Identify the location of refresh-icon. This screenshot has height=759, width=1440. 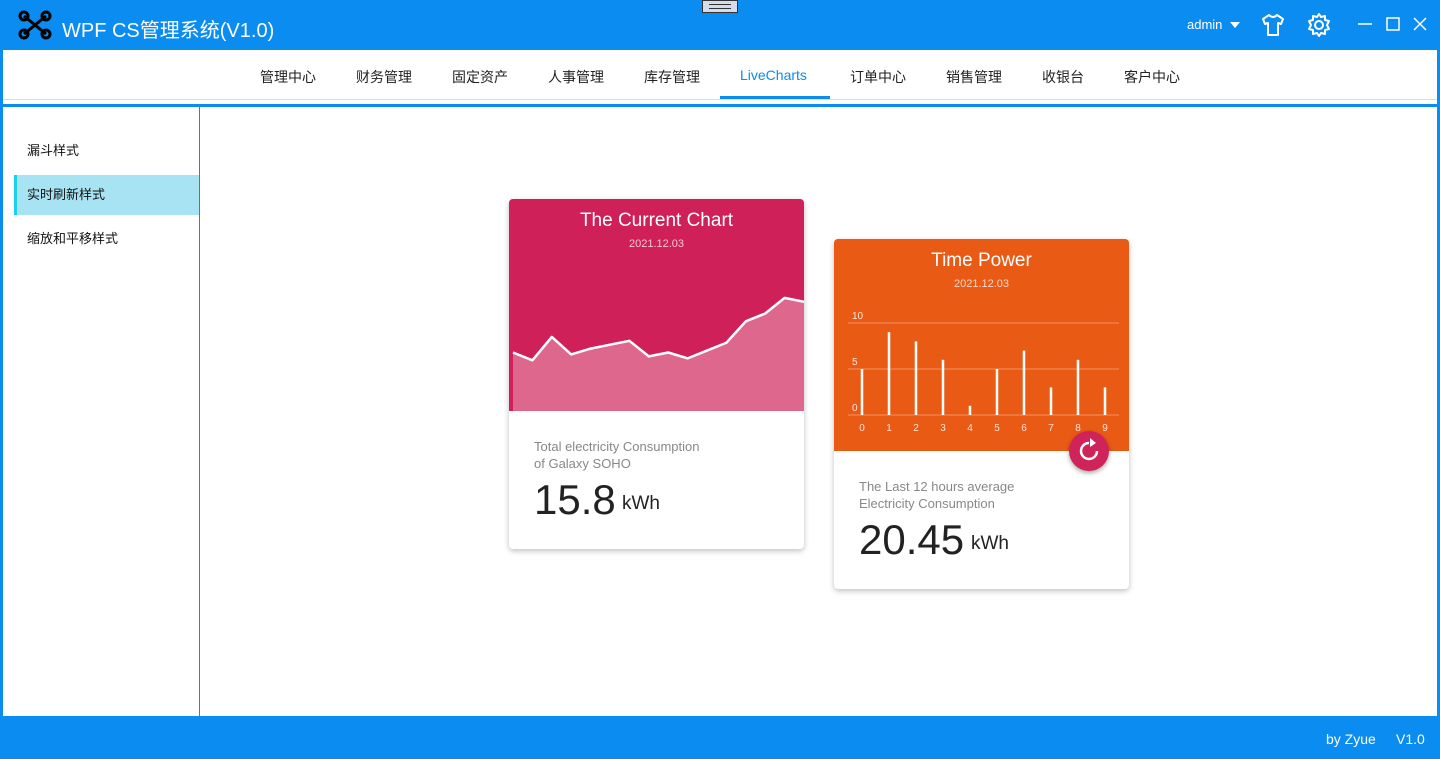
(1089, 449).